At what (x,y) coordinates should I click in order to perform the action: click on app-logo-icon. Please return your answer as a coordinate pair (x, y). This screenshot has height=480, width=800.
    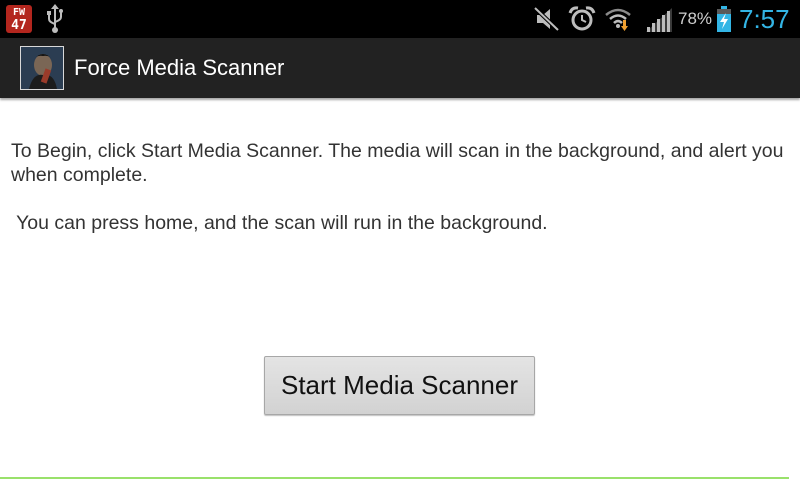
    Looking at the image, I should click on (42, 68).